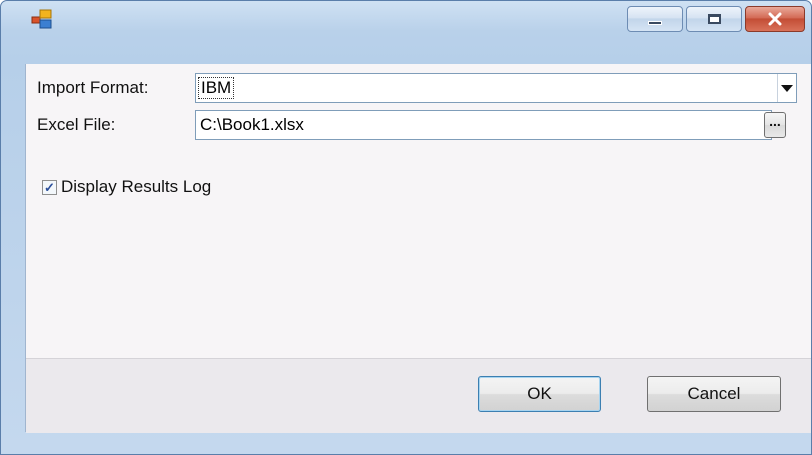 The image size is (812, 455). I want to click on dropdown-arrow-button, so click(786, 88).